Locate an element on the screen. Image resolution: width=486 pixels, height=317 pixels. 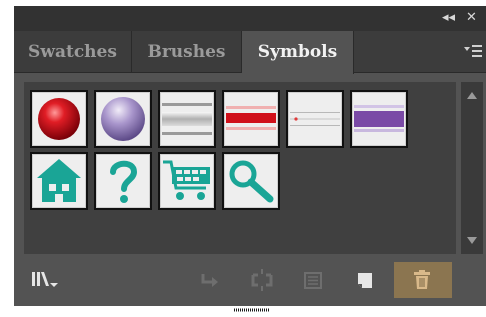
tab-symbols: Symbols is located at coordinates (298, 52).